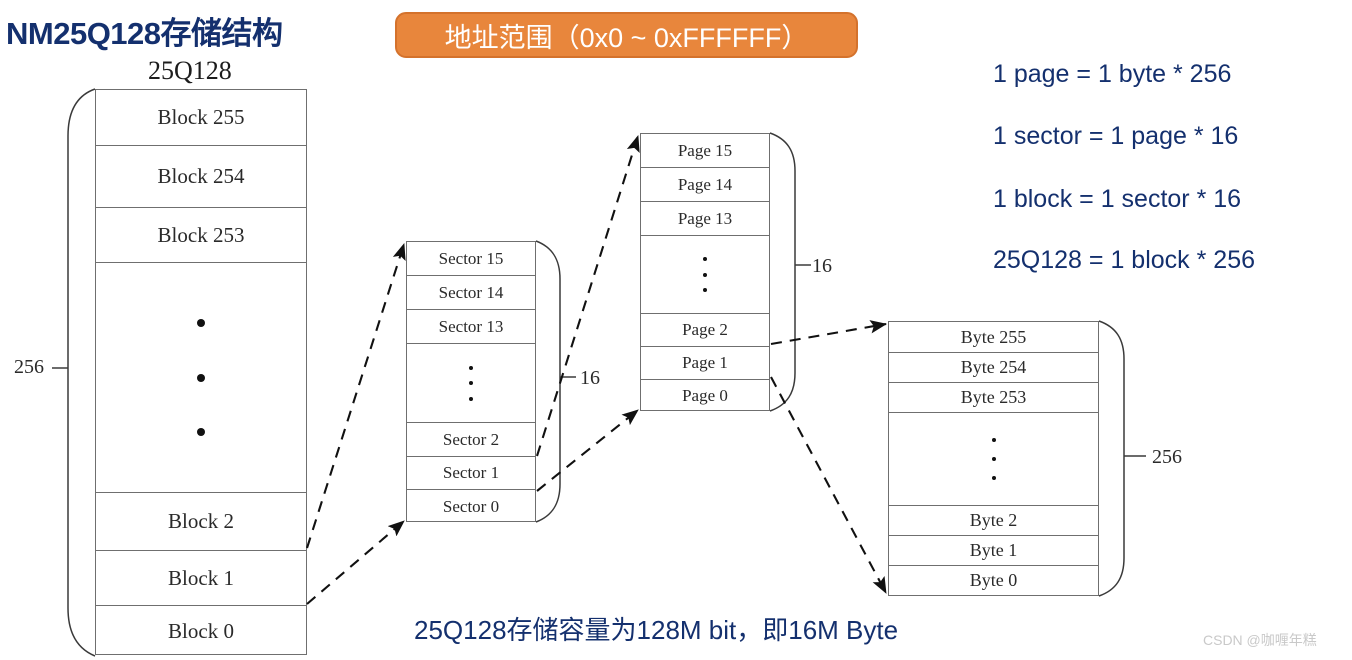  Describe the element at coordinates (201, 630) in the screenshot. I see `block-row-0: Block 0` at that location.